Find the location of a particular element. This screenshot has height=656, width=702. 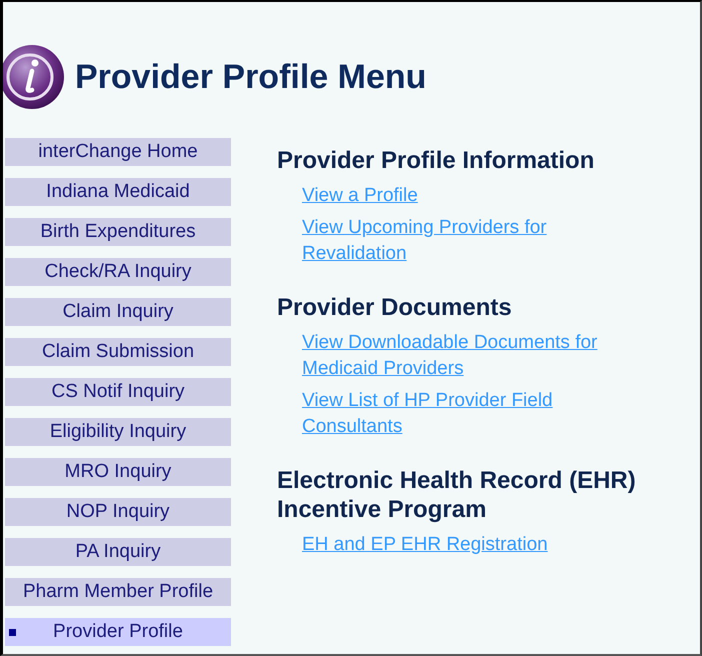

sidebar-item: Eligibility Inquiry is located at coordinates (118, 432).